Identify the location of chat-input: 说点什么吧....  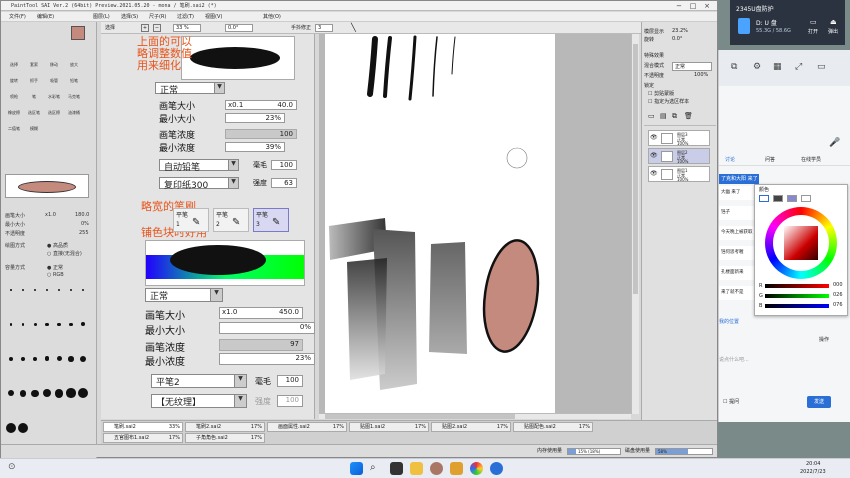
(734, 359).